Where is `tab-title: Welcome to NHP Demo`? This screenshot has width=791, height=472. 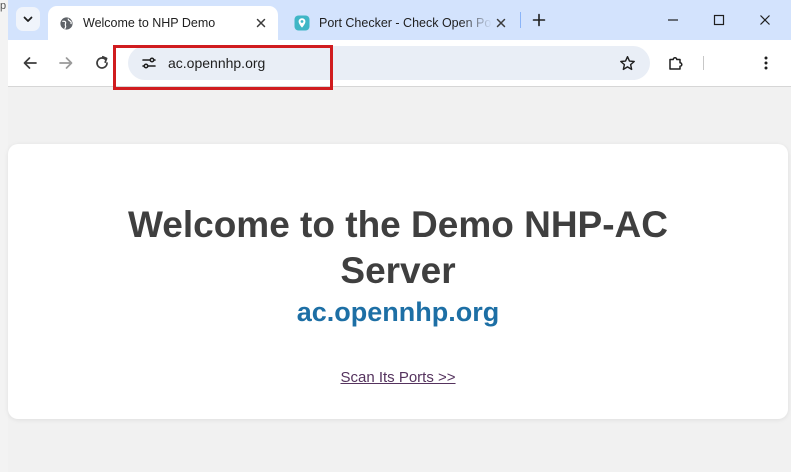 tab-title: Welcome to NHP Demo is located at coordinates (149, 23).